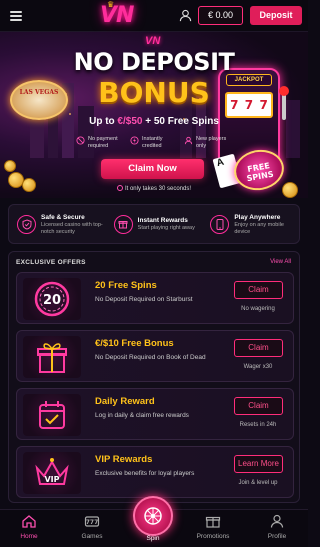 The width and height of the screenshot is (320, 547). I want to click on hero-title: NO DEPOSIT, so click(154, 62).